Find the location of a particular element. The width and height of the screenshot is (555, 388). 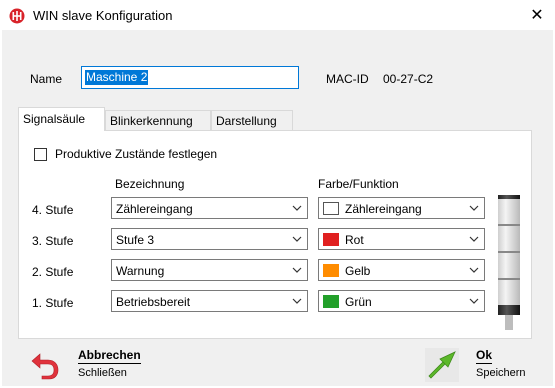

farbe-value: Gelb is located at coordinates (358, 271).